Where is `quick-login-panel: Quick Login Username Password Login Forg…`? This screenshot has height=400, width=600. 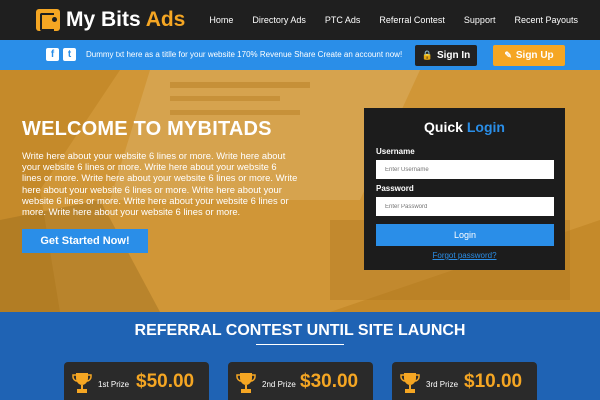 quick-login-panel: Quick Login Username Password Login Forg… is located at coordinates (464, 189).